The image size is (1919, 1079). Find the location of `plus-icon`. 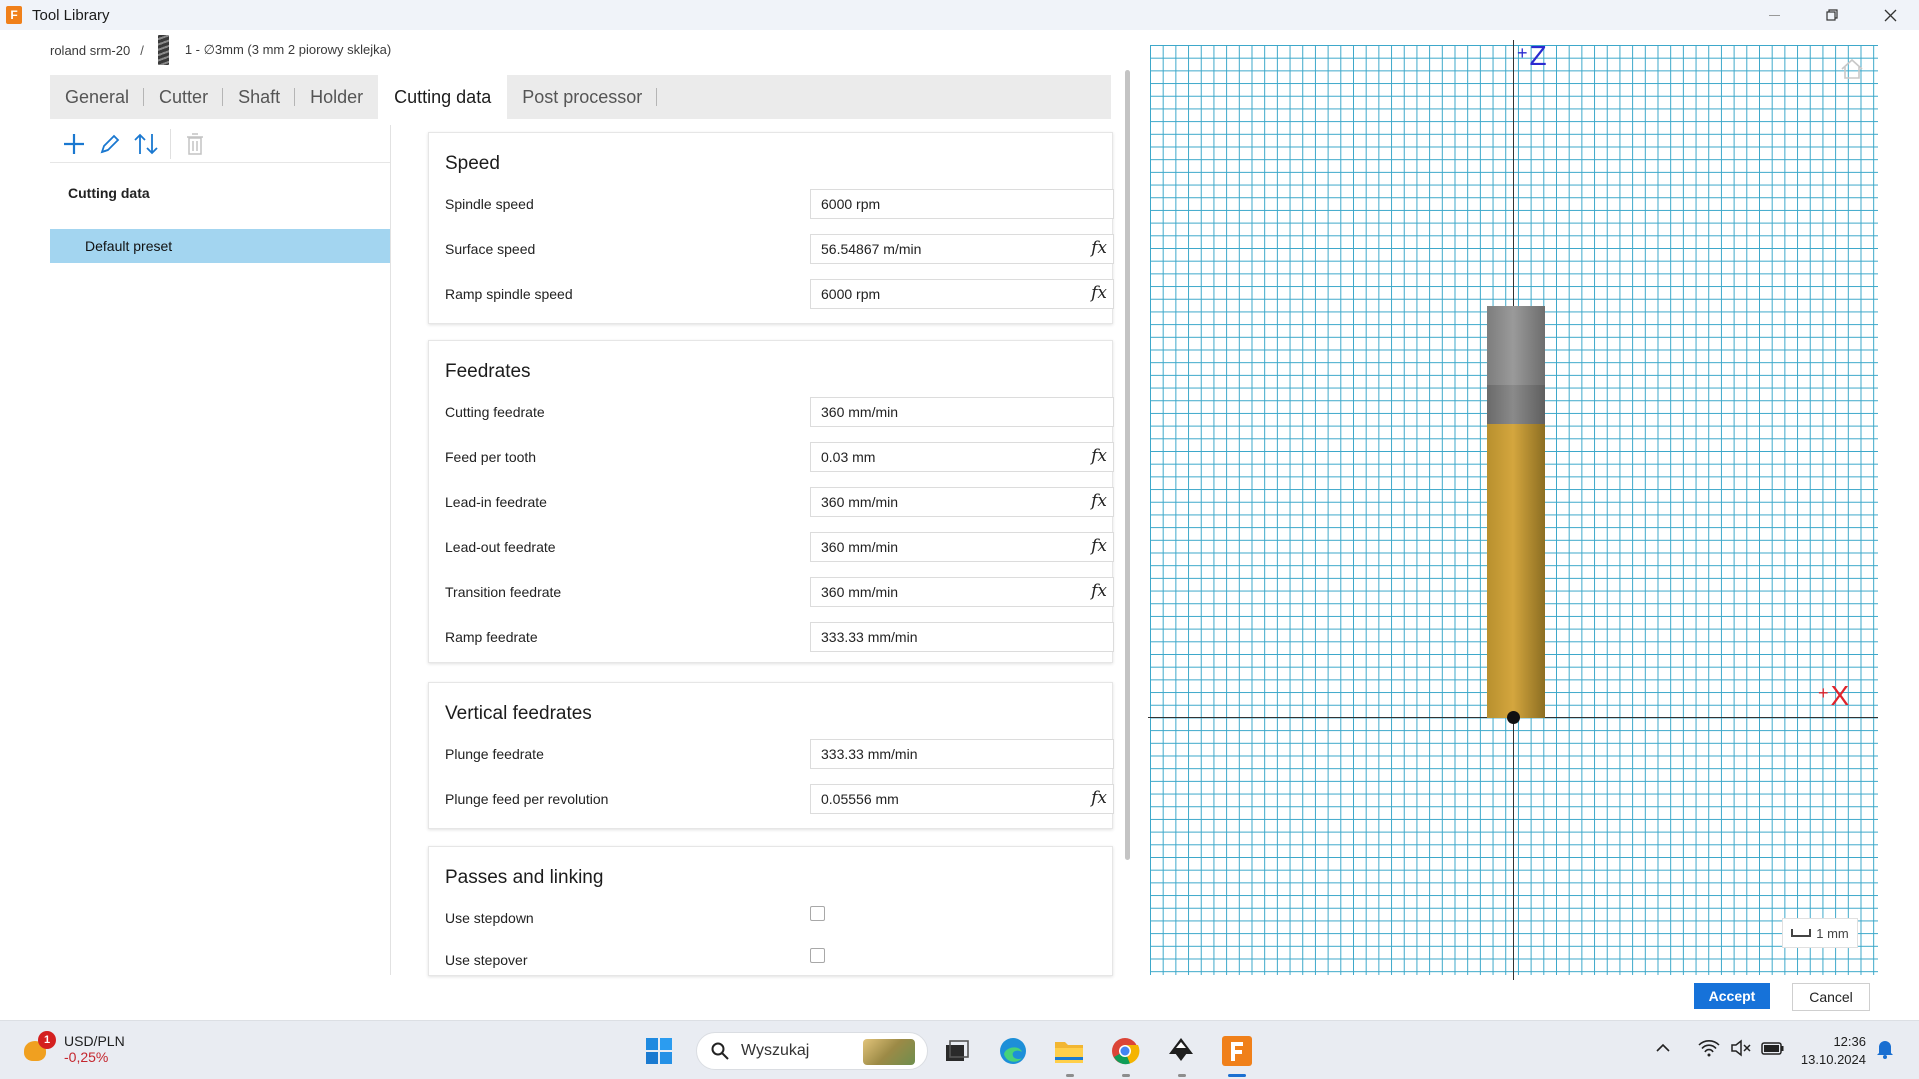

plus-icon is located at coordinates (74, 143).